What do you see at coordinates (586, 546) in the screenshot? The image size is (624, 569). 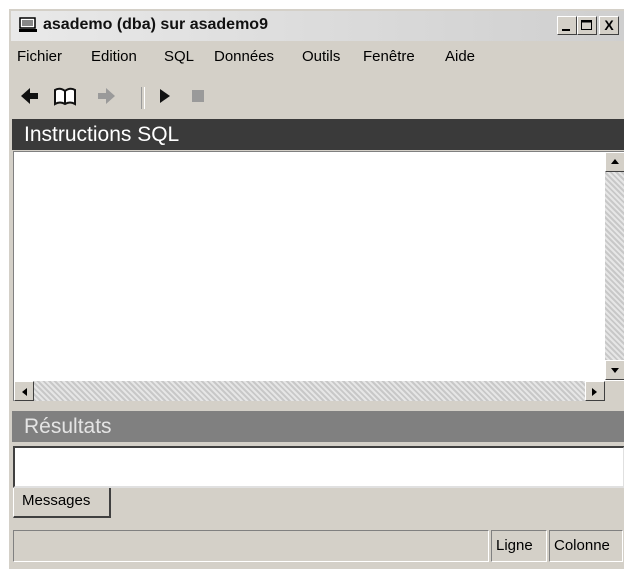 I see `status-column: Colonne` at bounding box center [586, 546].